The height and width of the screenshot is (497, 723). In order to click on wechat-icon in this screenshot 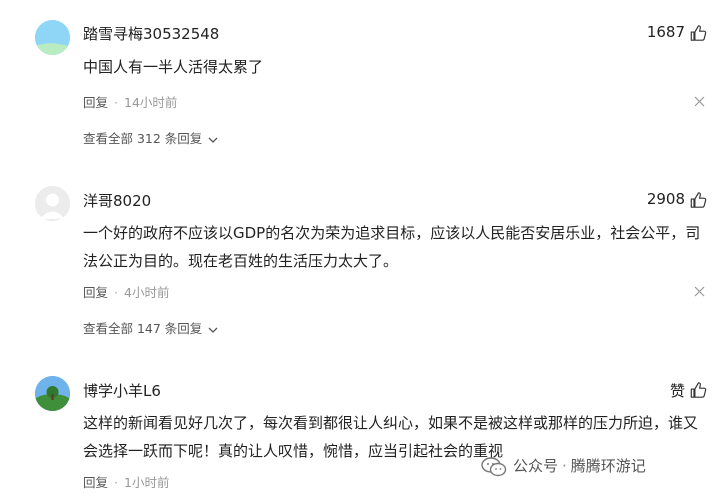, I will do `click(494, 466)`.